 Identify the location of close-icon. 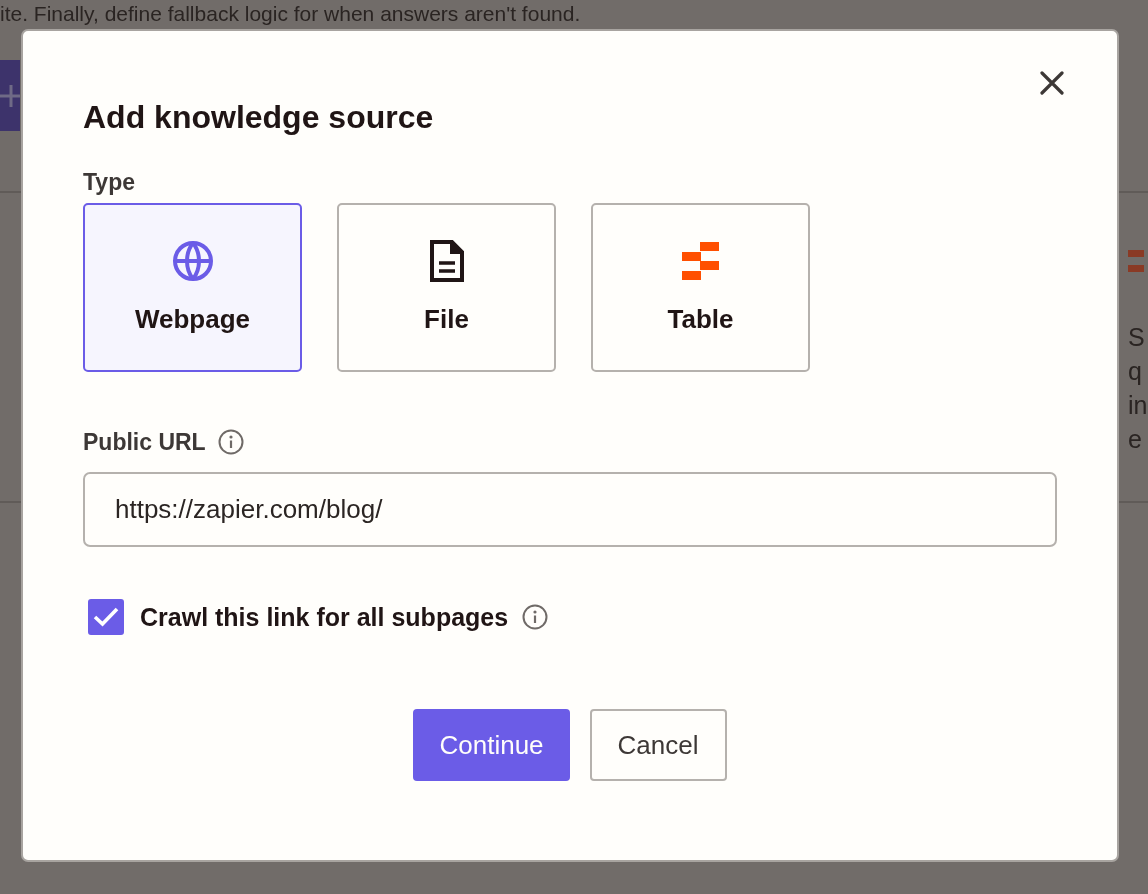
(1052, 83).